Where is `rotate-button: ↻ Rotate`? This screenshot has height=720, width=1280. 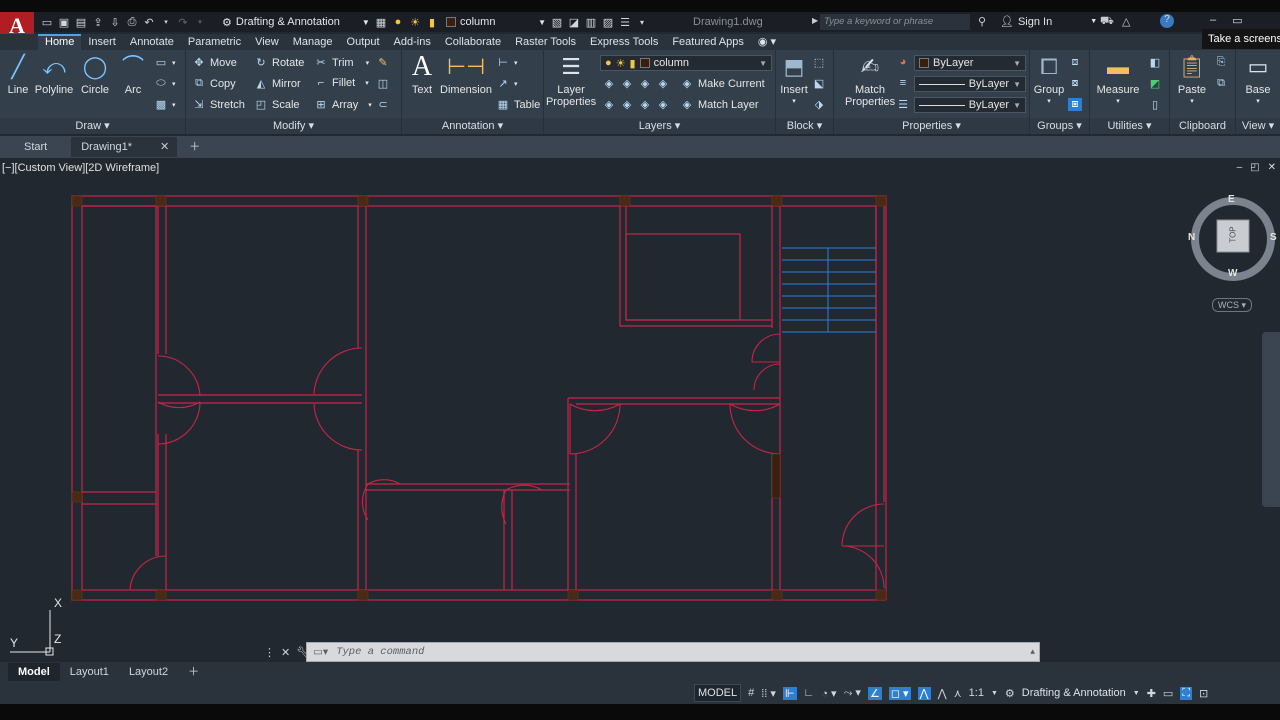
rotate-button: ↻ Rotate is located at coordinates (279, 63).